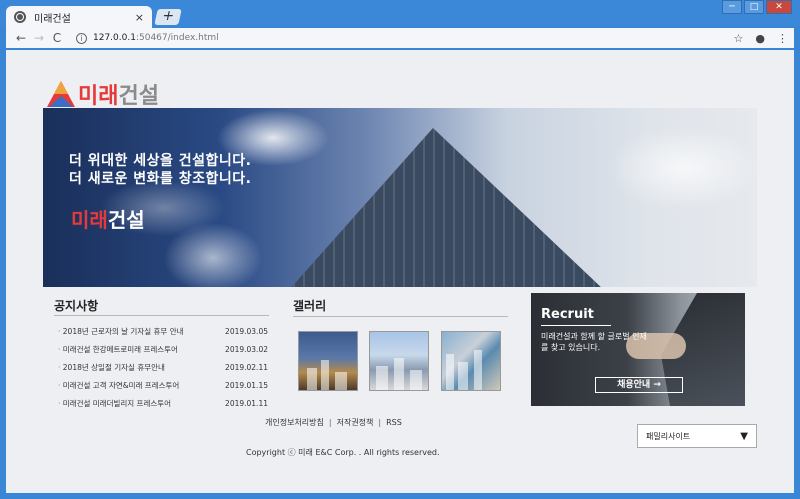  What do you see at coordinates (310, 306) in the screenshot?
I see `gallery-title: 갤러리` at bounding box center [310, 306].